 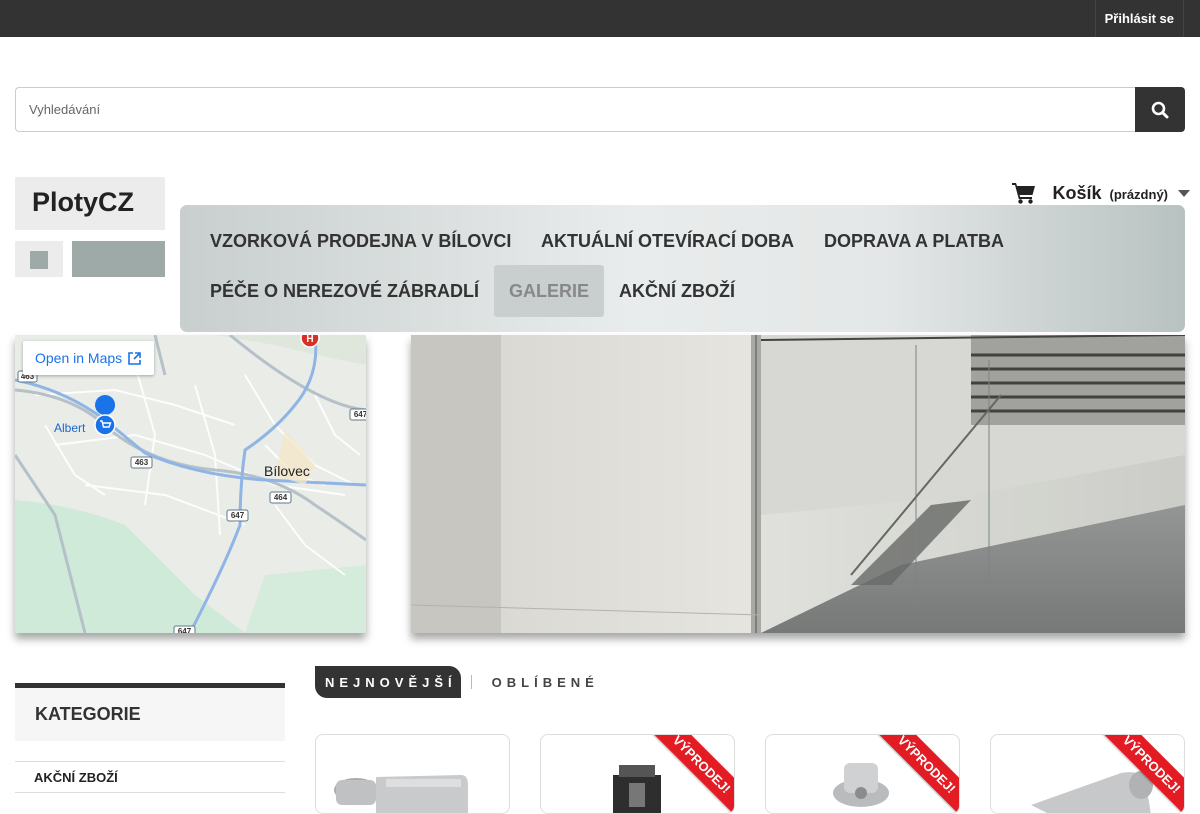 What do you see at coordinates (1077, 192) in the screenshot?
I see `cart-label: Košík` at bounding box center [1077, 192].